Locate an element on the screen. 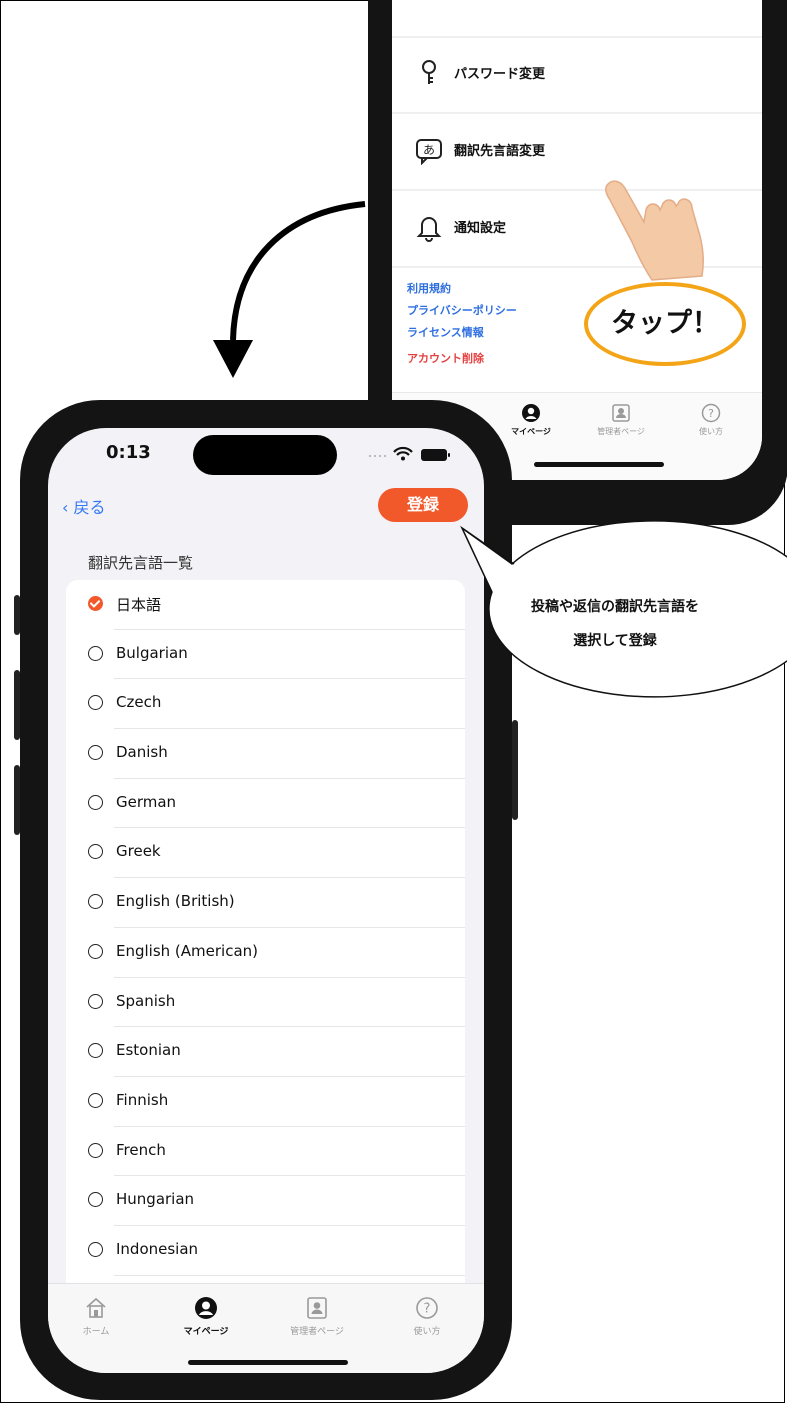 The width and height of the screenshot is (787, 1405). settings-row-password: パスワード変更 is located at coordinates (577, 75).